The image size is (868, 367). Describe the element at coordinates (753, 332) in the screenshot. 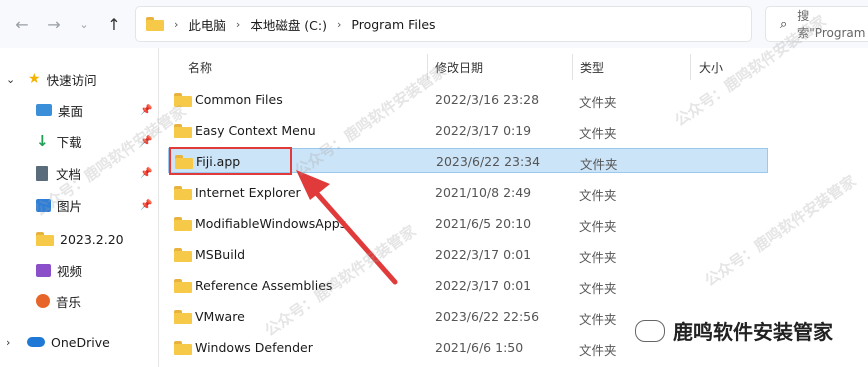

I see `brand-watermark-text: 鹿鸣软件安装管家` at that location.